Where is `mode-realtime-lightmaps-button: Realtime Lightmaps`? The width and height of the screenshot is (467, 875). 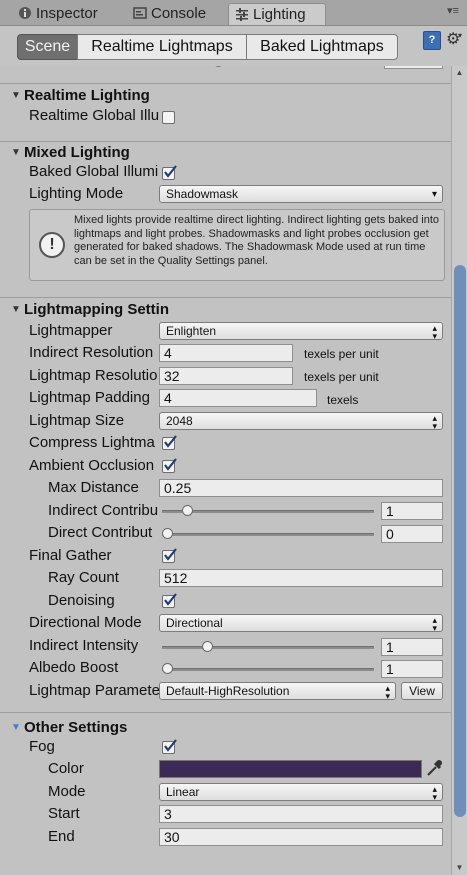 mode-realtime-lightmaps-button: Realtime Lightmaps is located at coordinates (162, 47).